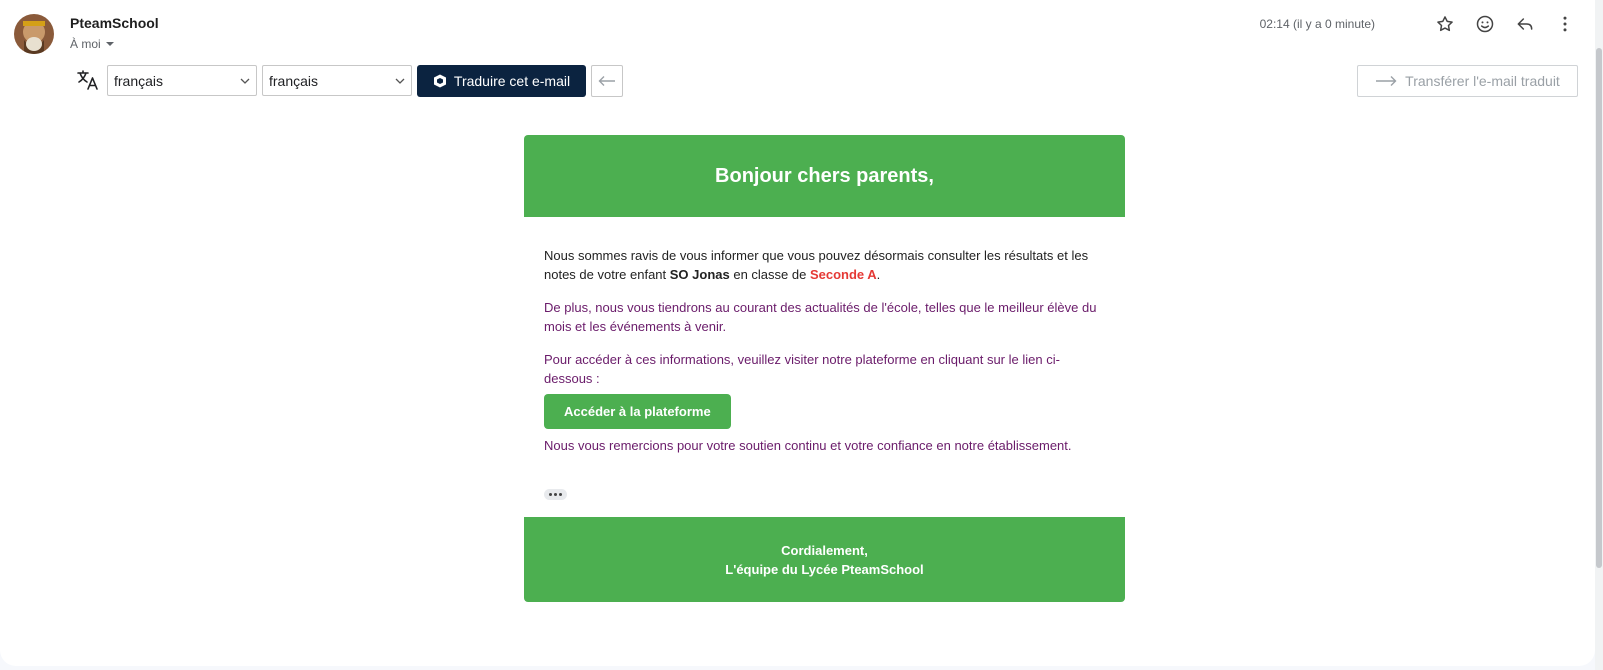 The width and height of the screenshot is (1603, 670). I want to click on arrow-right-icon, so click(1386, 81).